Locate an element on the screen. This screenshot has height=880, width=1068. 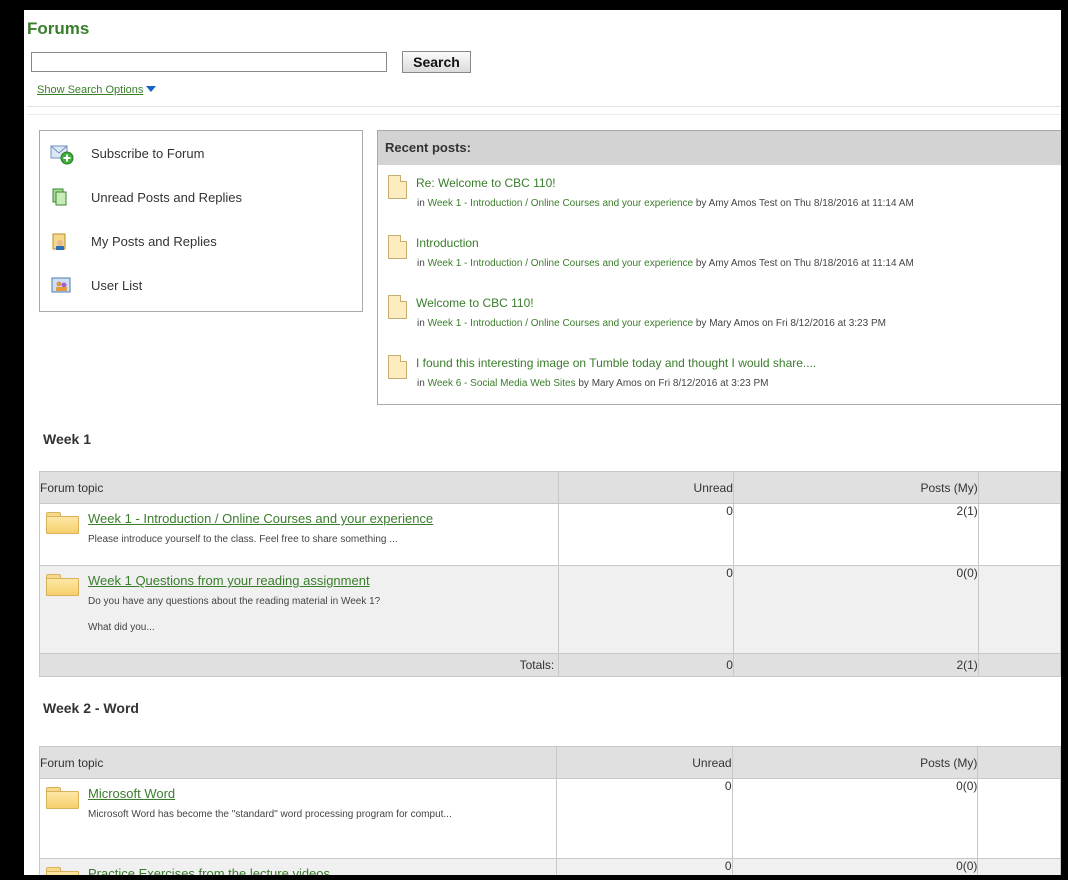
search-input is located at coordinates (209, 62).